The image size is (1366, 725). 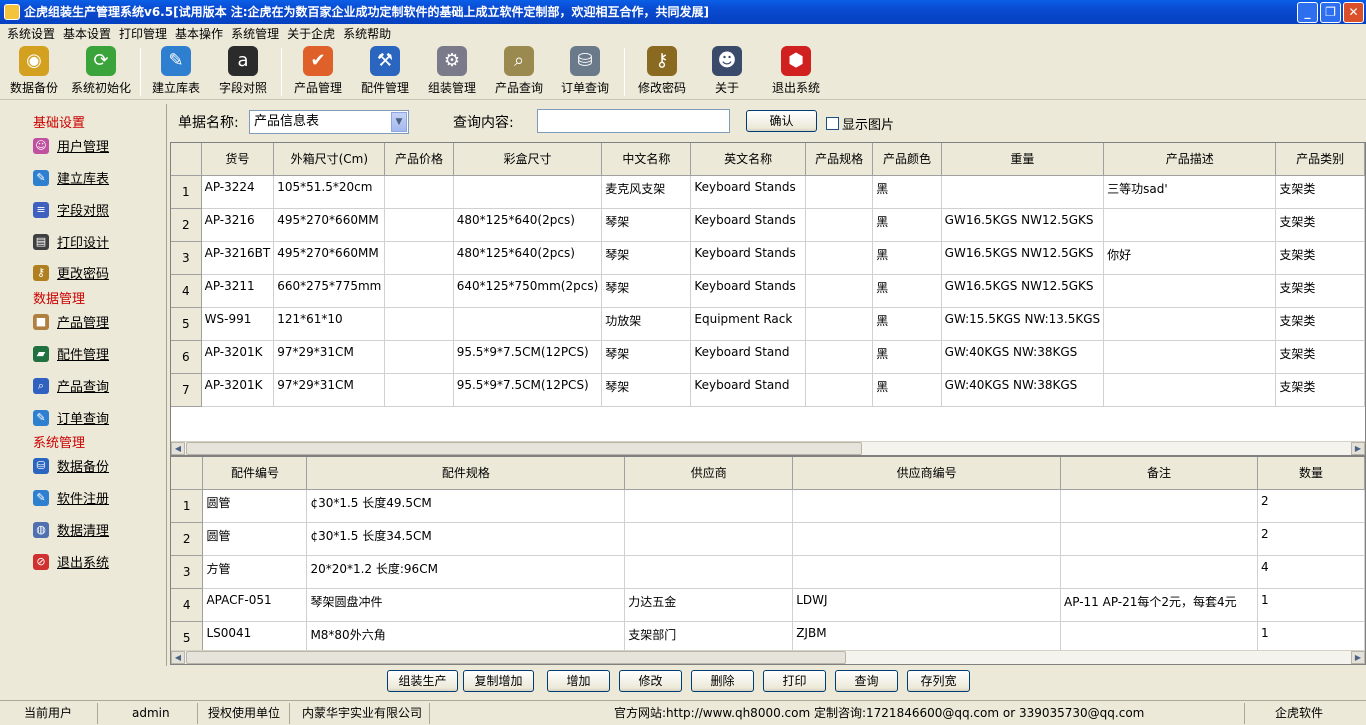 I want to click on query-content-input, so click(x=633, y=121).